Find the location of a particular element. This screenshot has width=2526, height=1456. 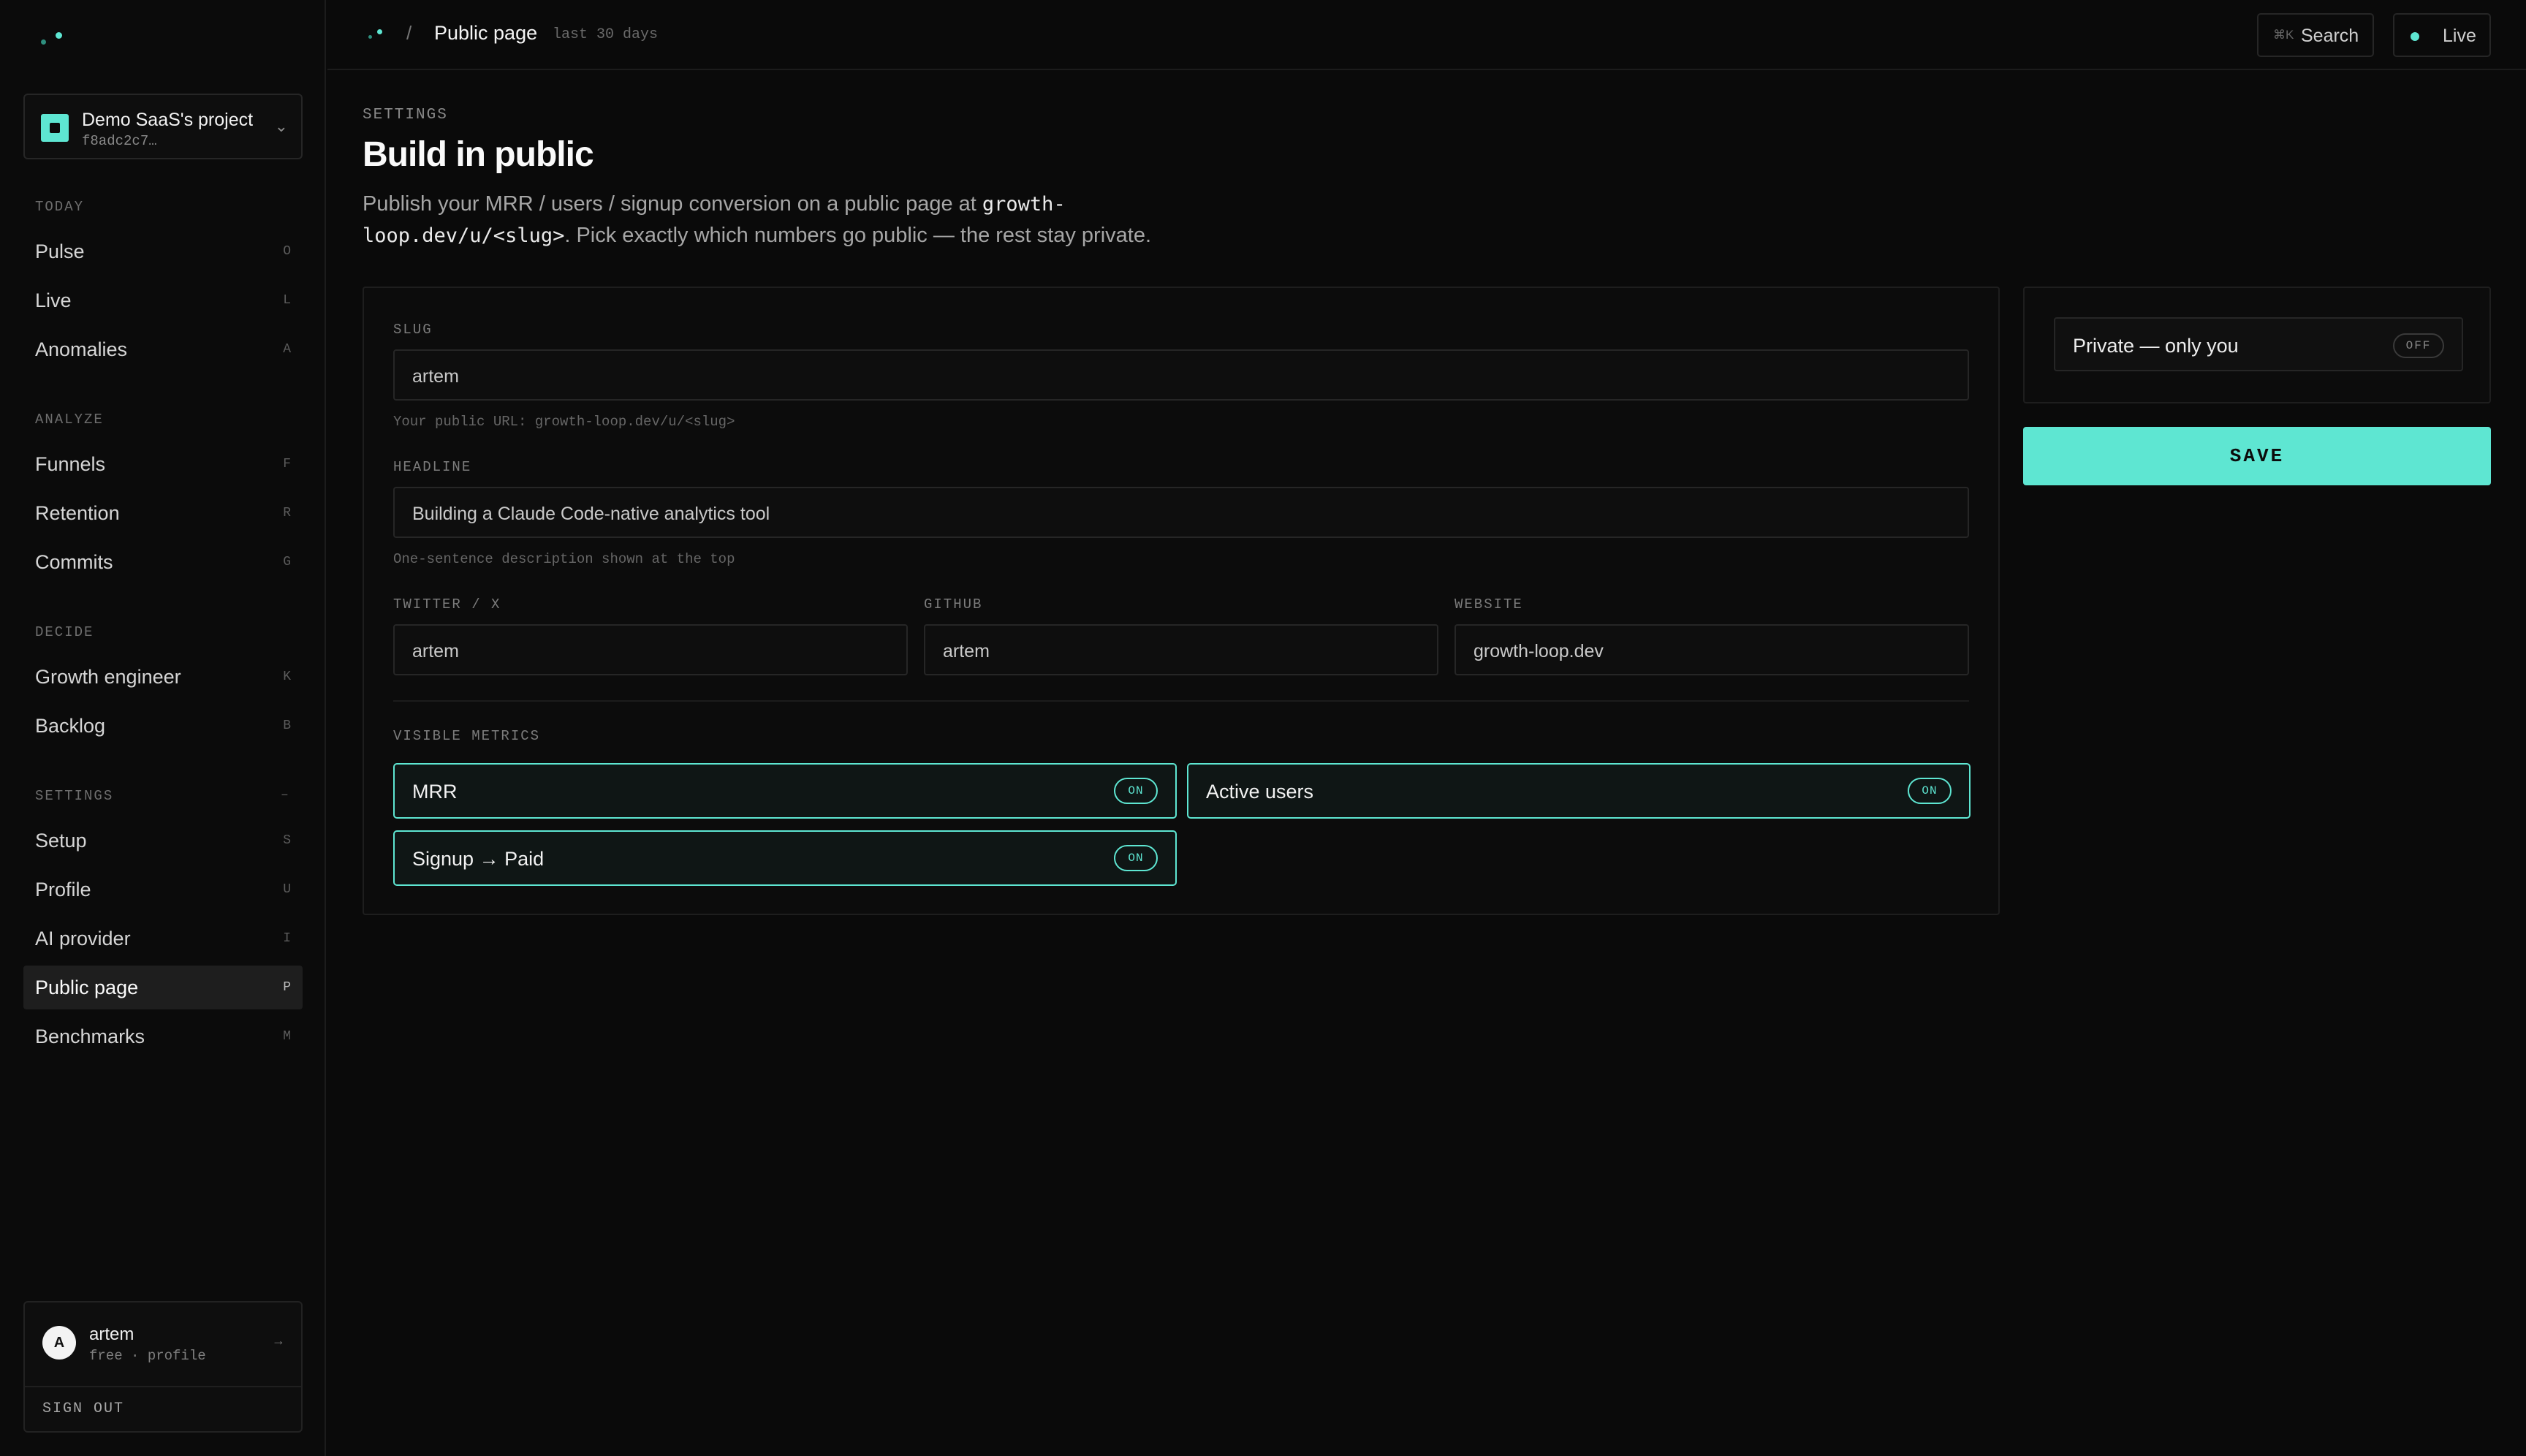

sidebar-item-pulse: Pulse O is located at coordinates (163, 251).